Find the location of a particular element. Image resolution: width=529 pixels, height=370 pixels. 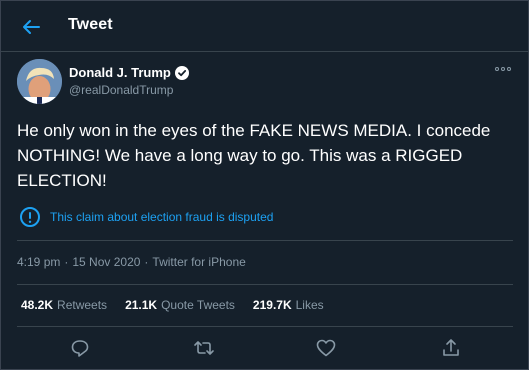

share-icon is located at coordinates (451, 347).